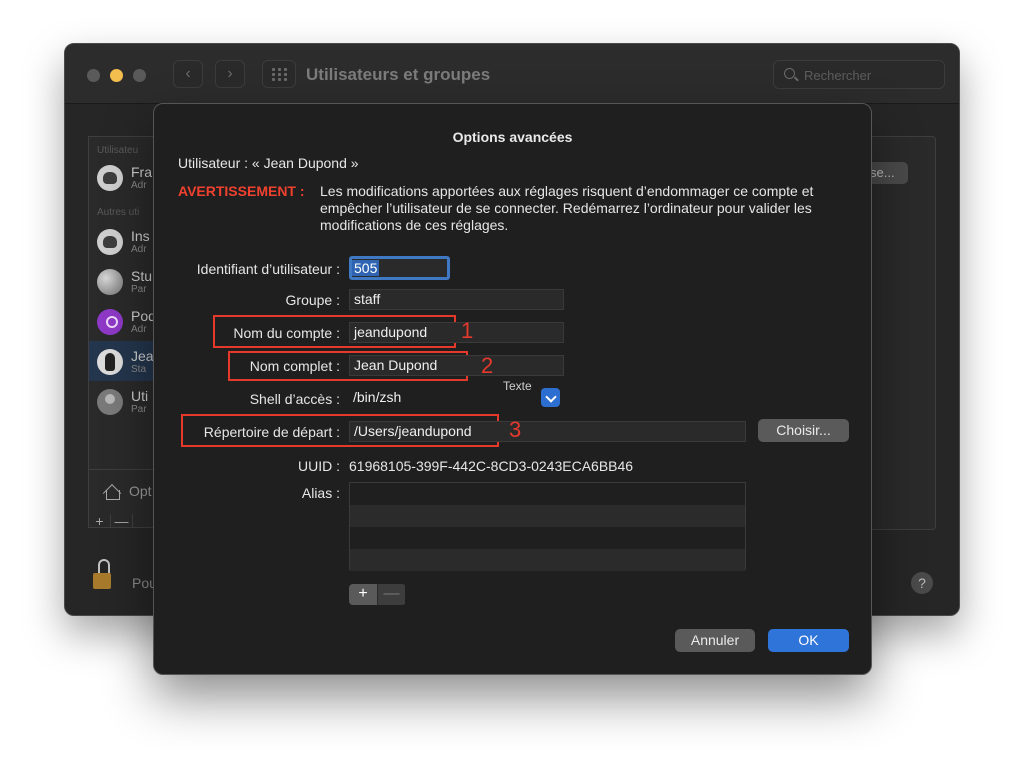 This screenshot has height=760, width=1024. What do you see at coordinates (456, 398) in the screenshot?
I see `shell-popup: /bin/zsh` at bounding box center [456, 398].